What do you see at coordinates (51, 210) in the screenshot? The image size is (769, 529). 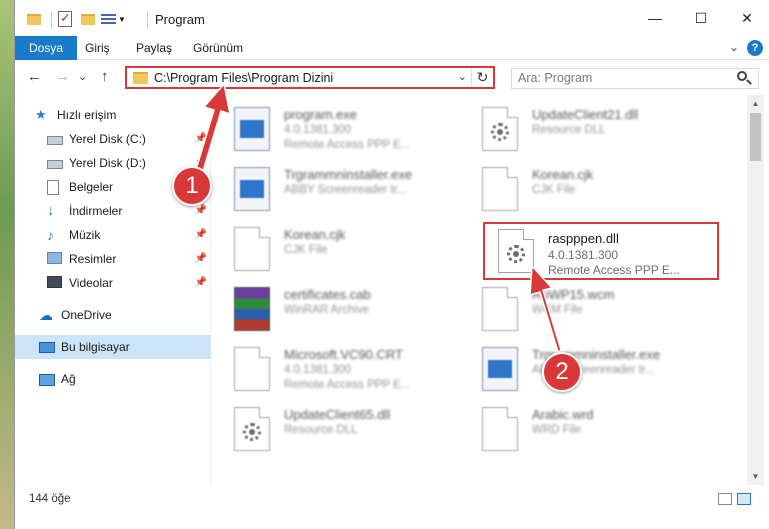 I see `downloads-icon: ↓` at bounding box center [51, 210].